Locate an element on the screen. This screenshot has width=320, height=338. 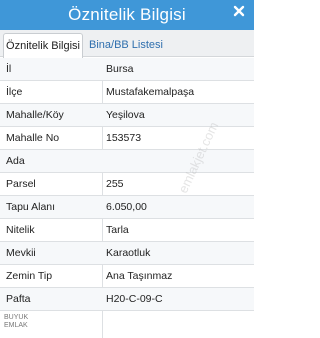
tab-bar: Öznitelik Bilgisi Bina/BB Listesi is located at coordinates (127, 44).